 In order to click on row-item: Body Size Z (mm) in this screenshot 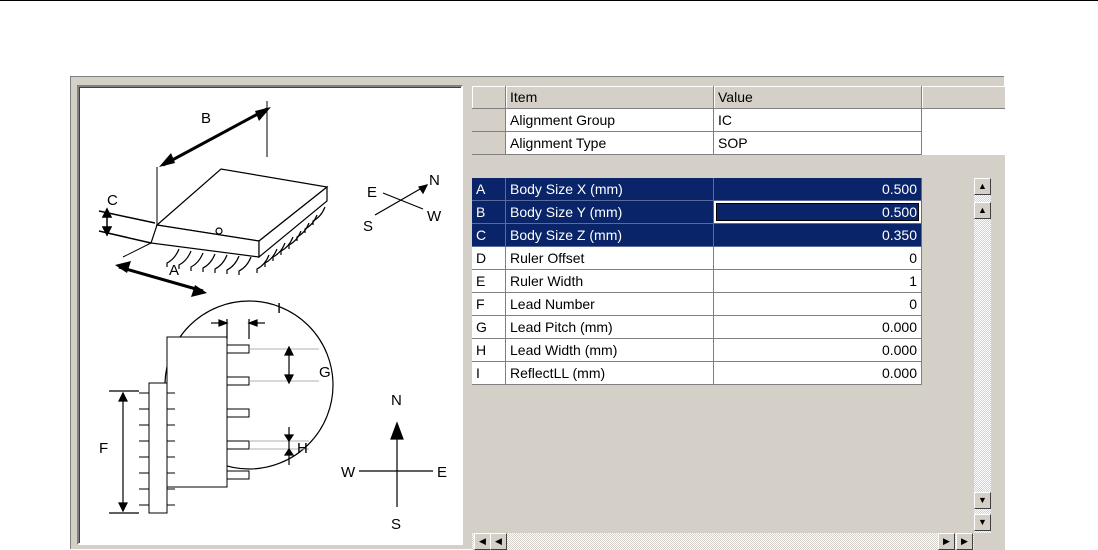, I will do `click(610, 235)`.